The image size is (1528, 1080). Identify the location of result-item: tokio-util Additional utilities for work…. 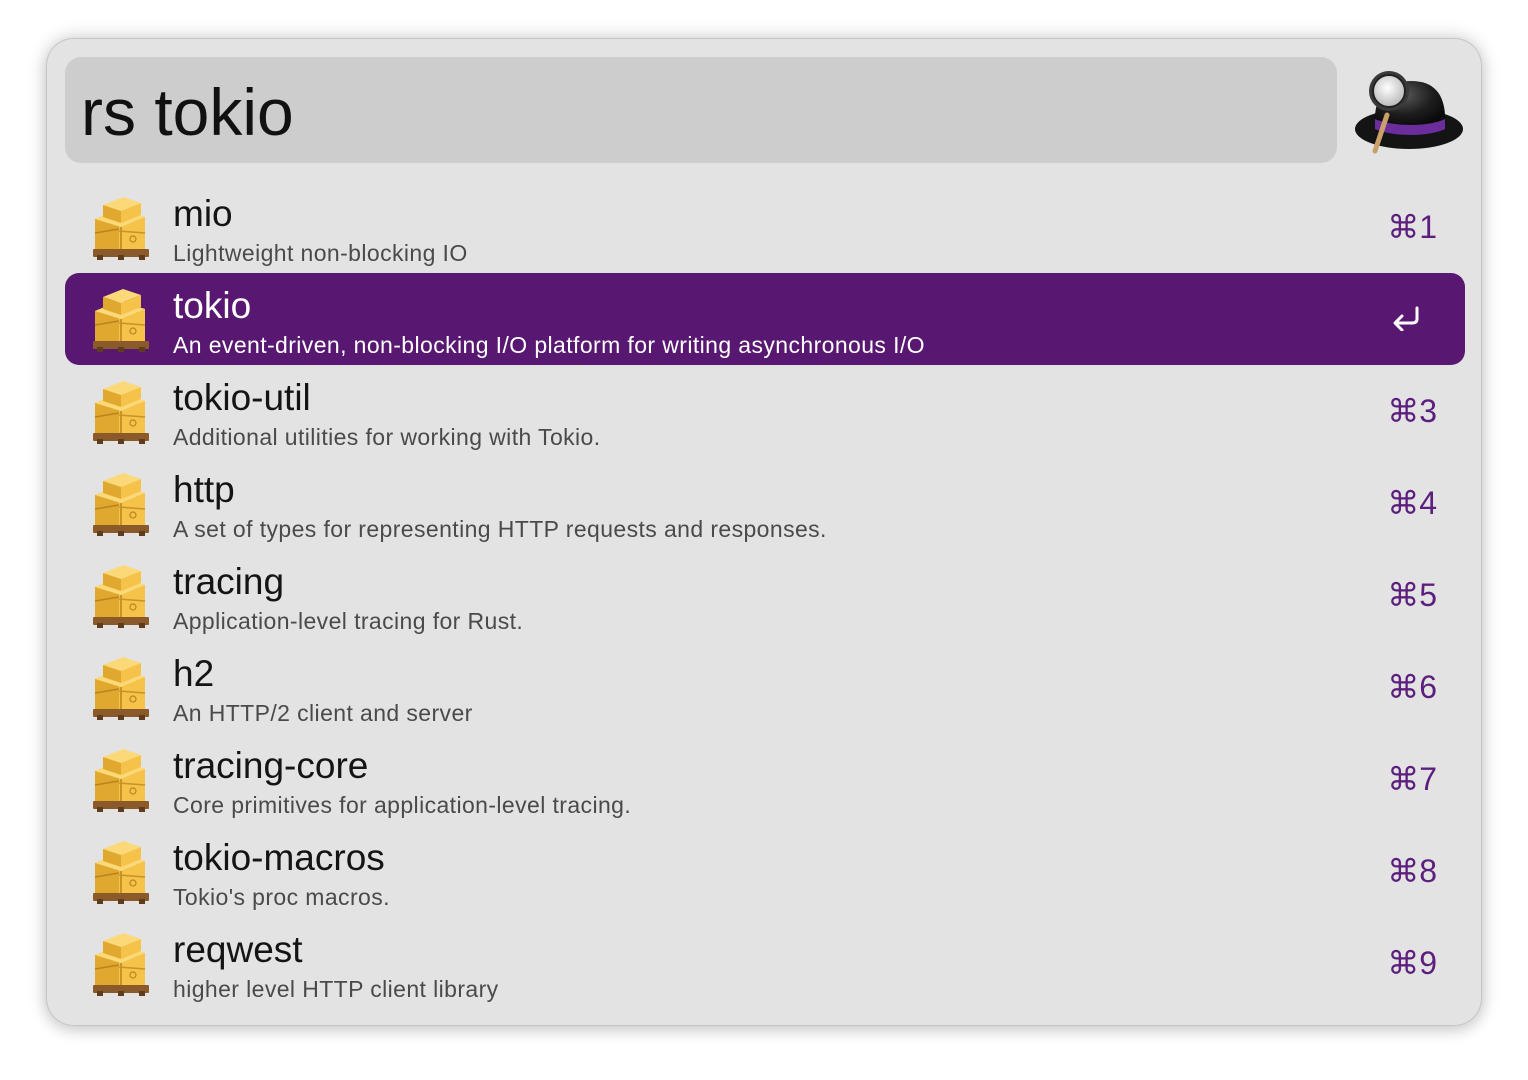
(765, 411).